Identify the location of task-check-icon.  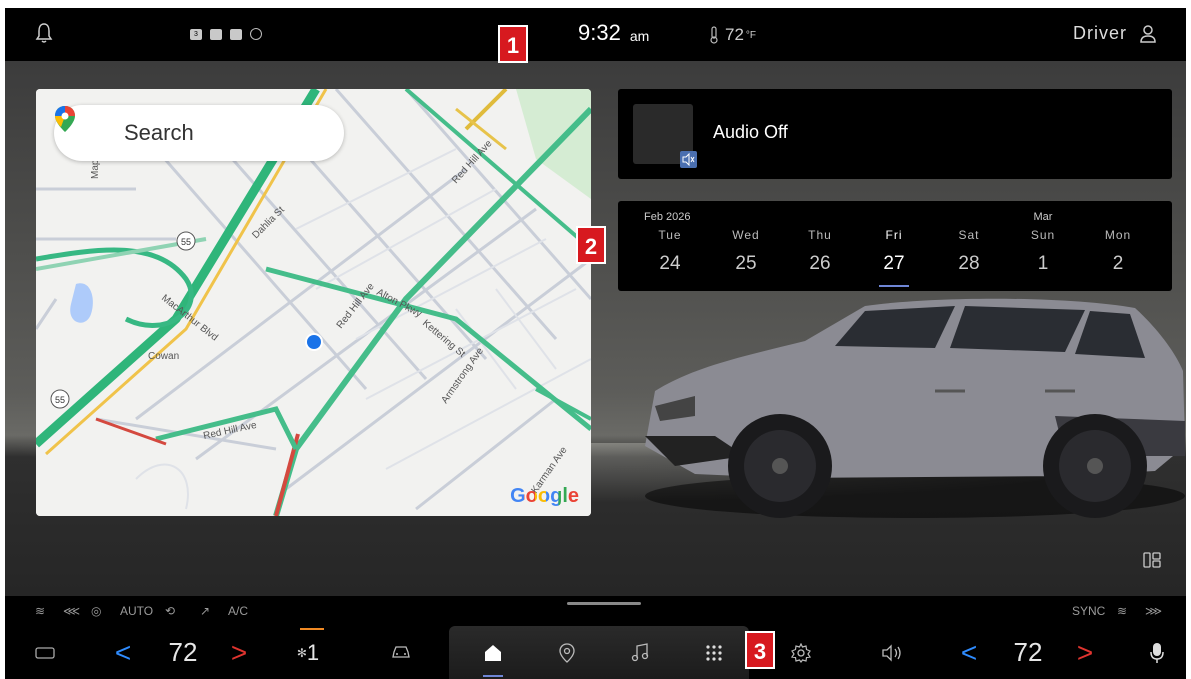
(236, 34).